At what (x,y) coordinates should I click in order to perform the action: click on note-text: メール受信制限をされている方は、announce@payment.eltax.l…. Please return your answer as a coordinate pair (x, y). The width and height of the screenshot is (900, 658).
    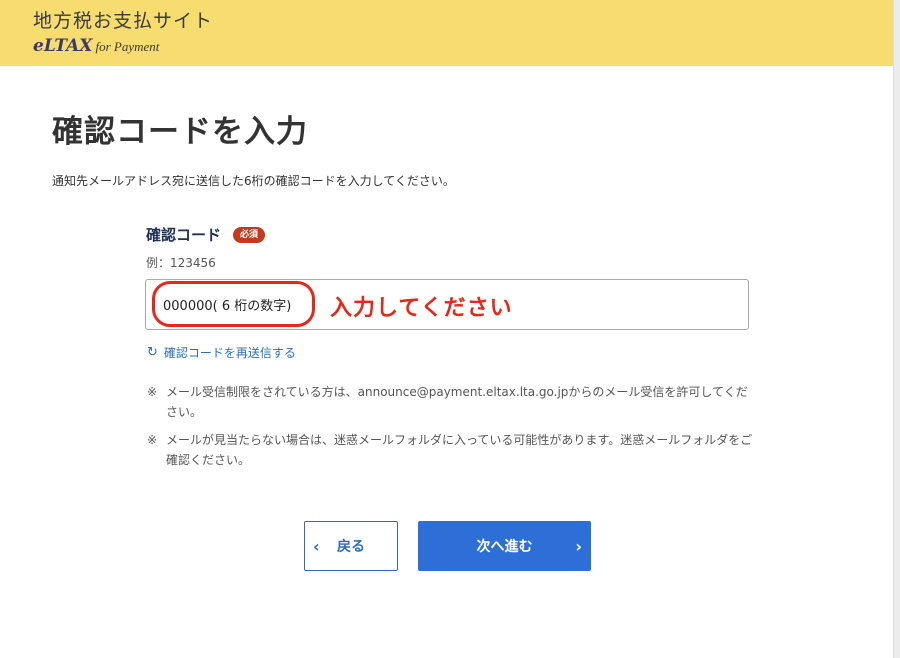
    Looking at the image, I should click on (457, 402).